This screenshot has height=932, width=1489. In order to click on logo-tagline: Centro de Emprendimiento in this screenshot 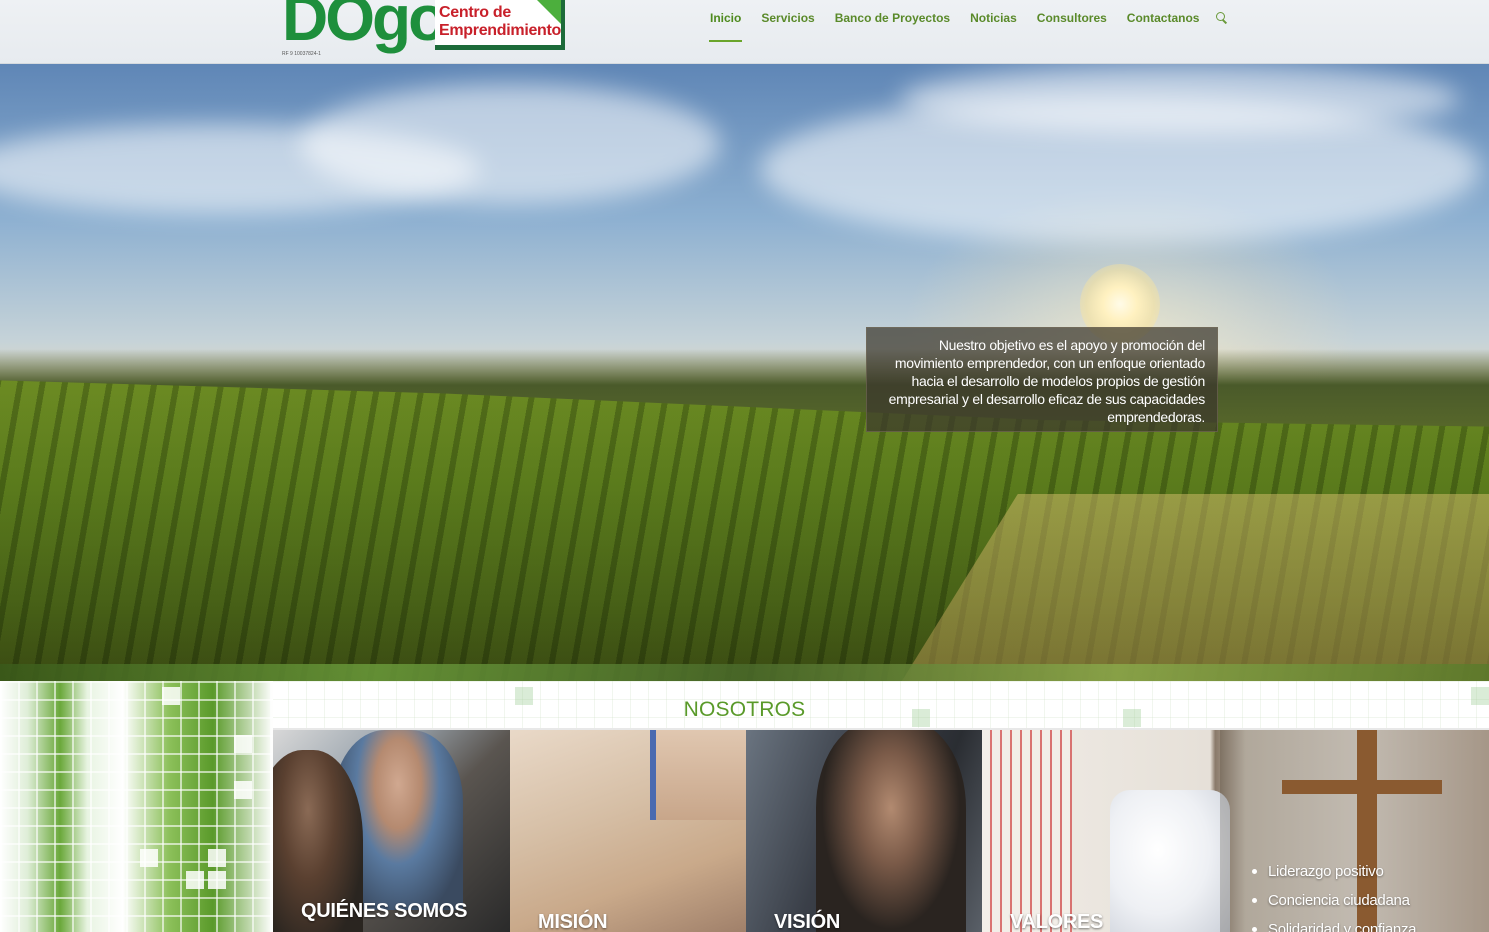, I will do `click(500, 22)`.